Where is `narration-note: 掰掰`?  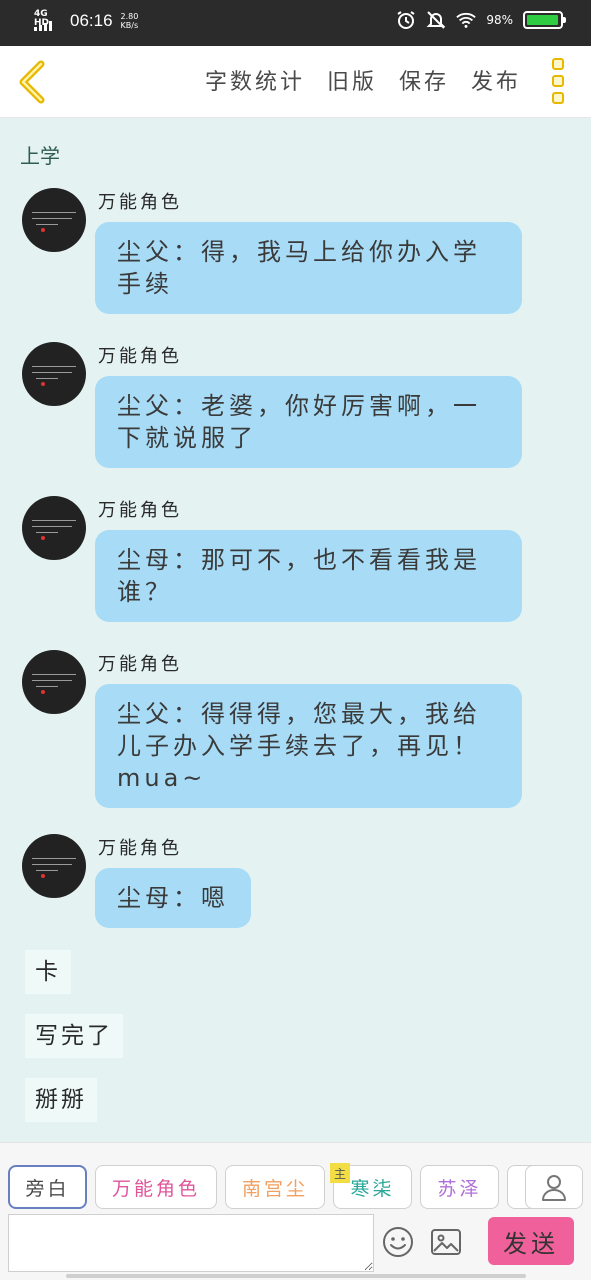
narration-note: 掰掰 is located at coordinates (61, 1100).